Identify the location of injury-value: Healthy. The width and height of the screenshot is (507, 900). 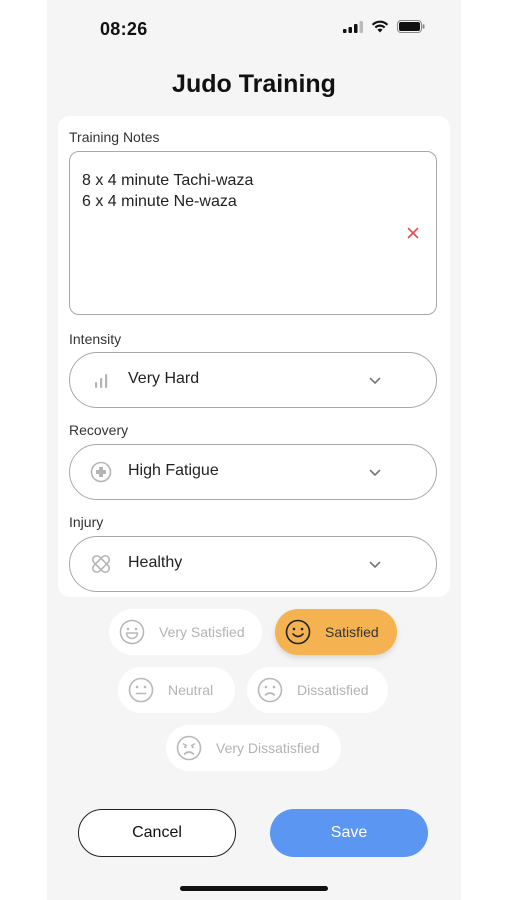
(155, 562).